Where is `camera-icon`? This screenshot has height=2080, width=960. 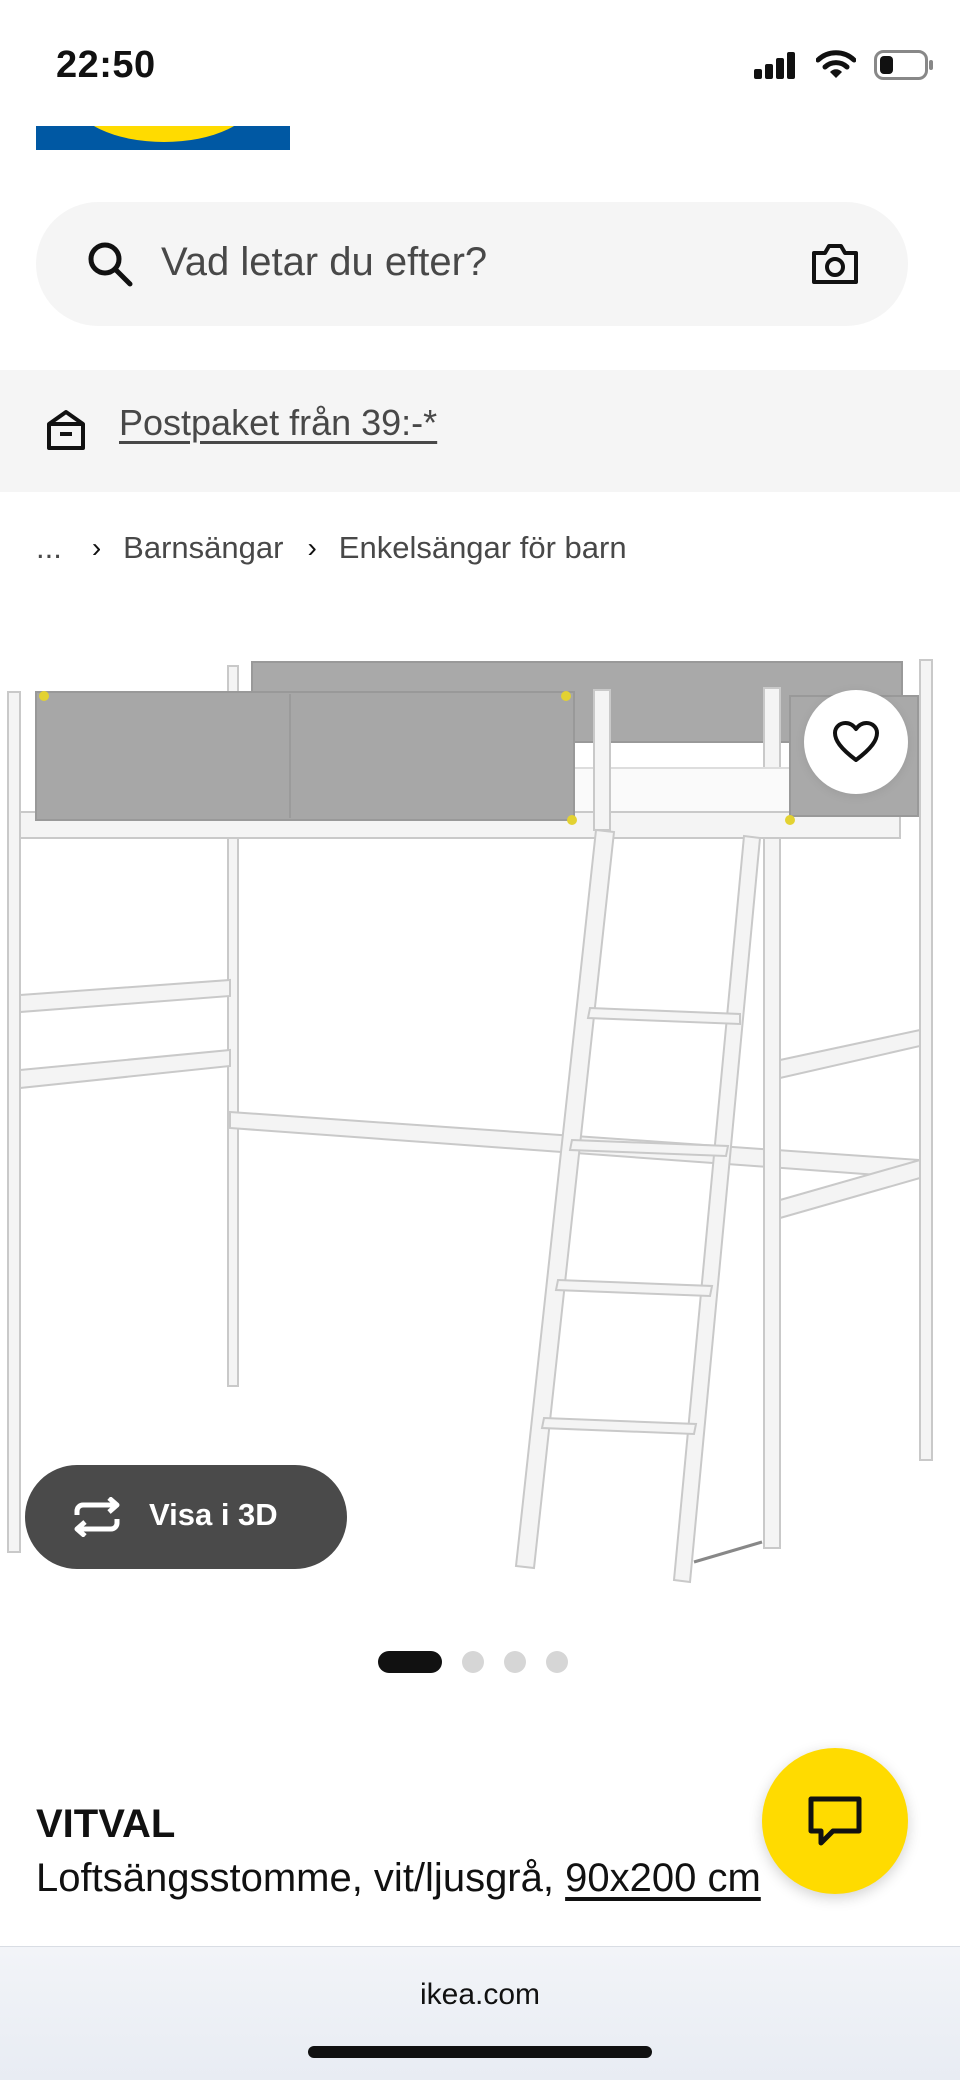
camera-icon is located at coordinates (835, 264).